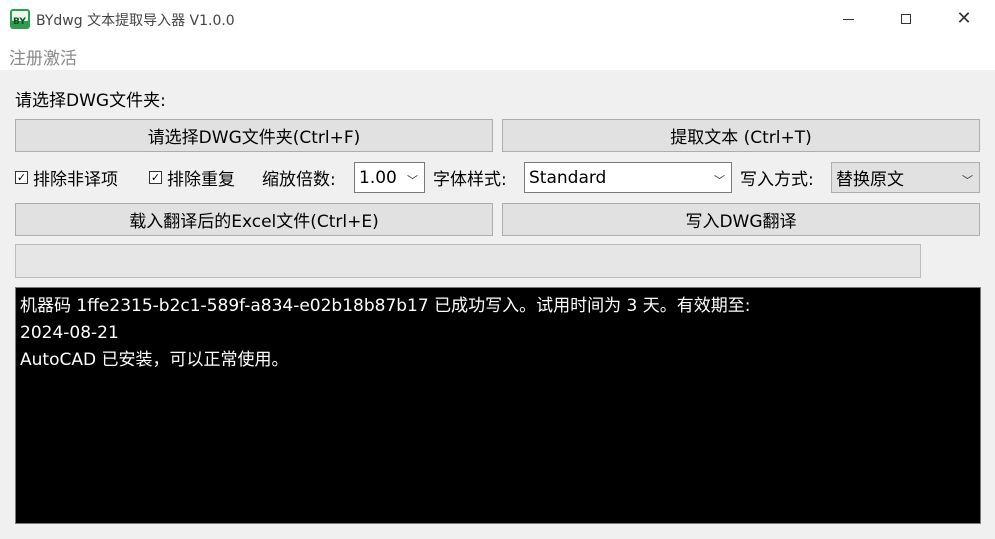 Image resolution: width=995 pixels, height=539 pixels. I want to click on font-style-label: 字体样式:, so click(470, 180).